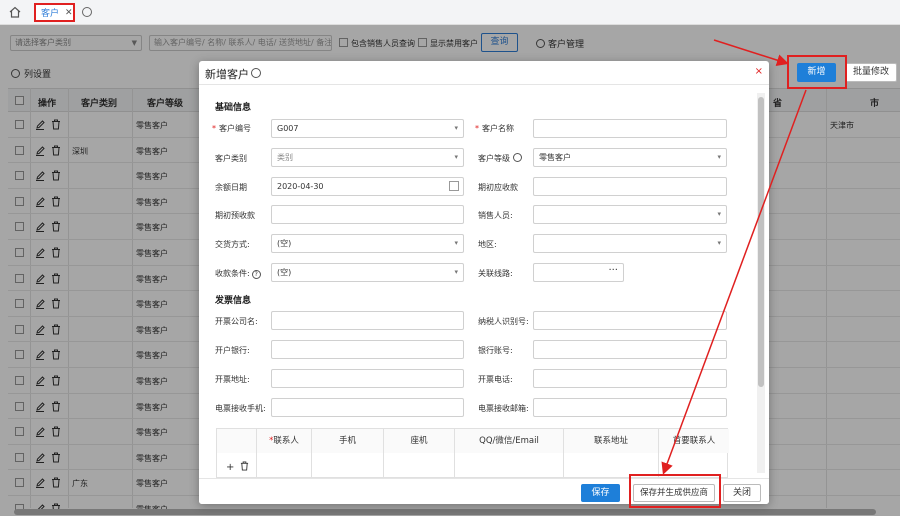  I want to click on customer-type-value: 类别, so click(285, 157).